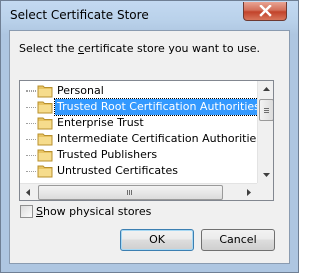 The image size is (320, 273). I want to click on tree-item-label: Intermediate Certification Authorities, so click(159, 139).